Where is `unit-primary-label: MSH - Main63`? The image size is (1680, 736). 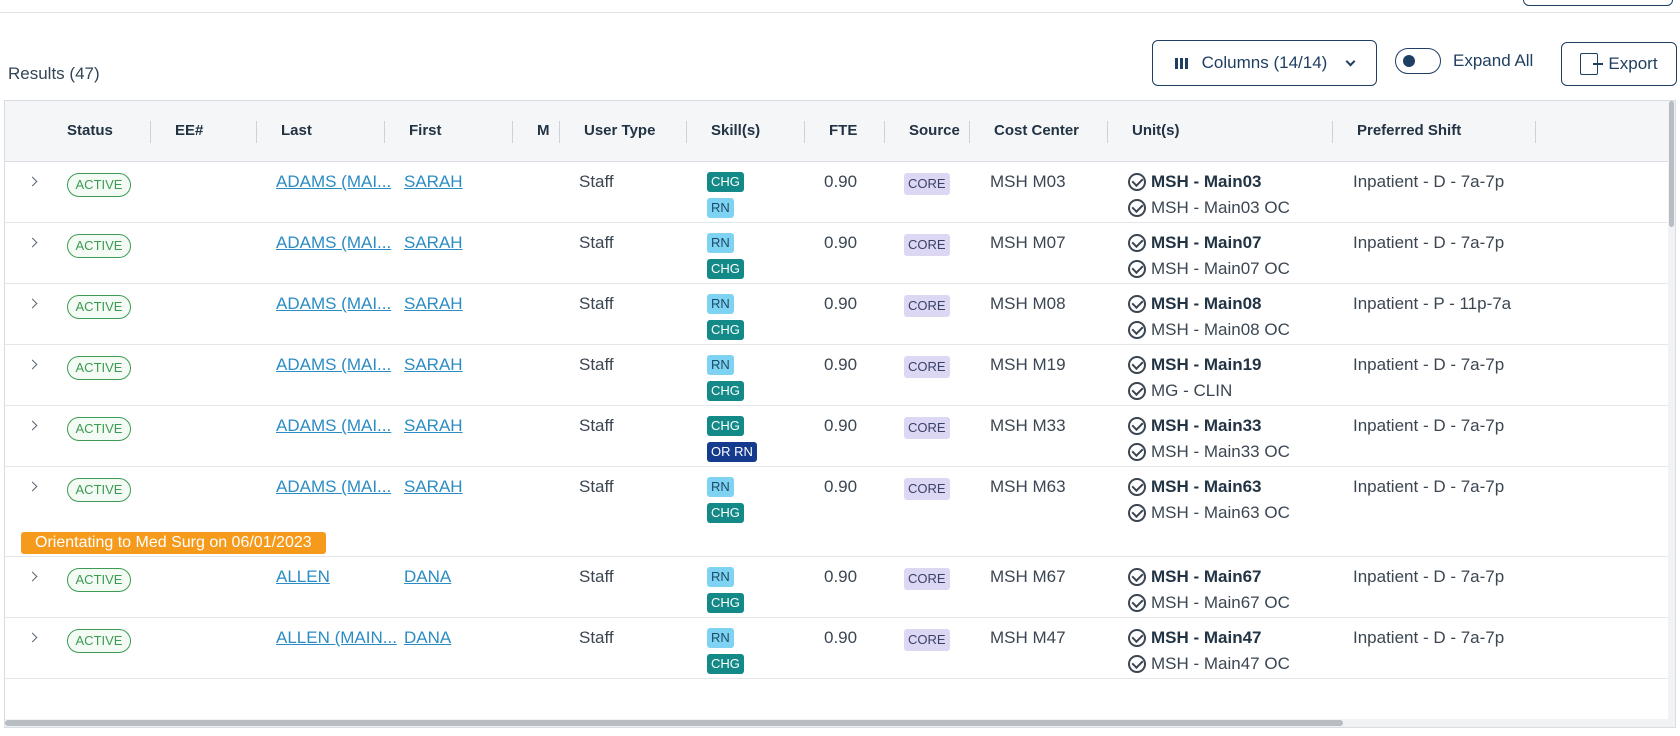 unit-primary-label: MSH - Main63 is located at coordinates (1206, 486).